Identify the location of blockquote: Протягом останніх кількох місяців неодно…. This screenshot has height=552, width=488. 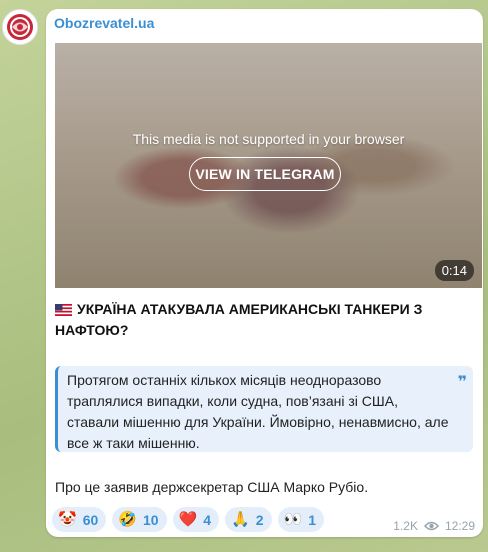
(264, 409).